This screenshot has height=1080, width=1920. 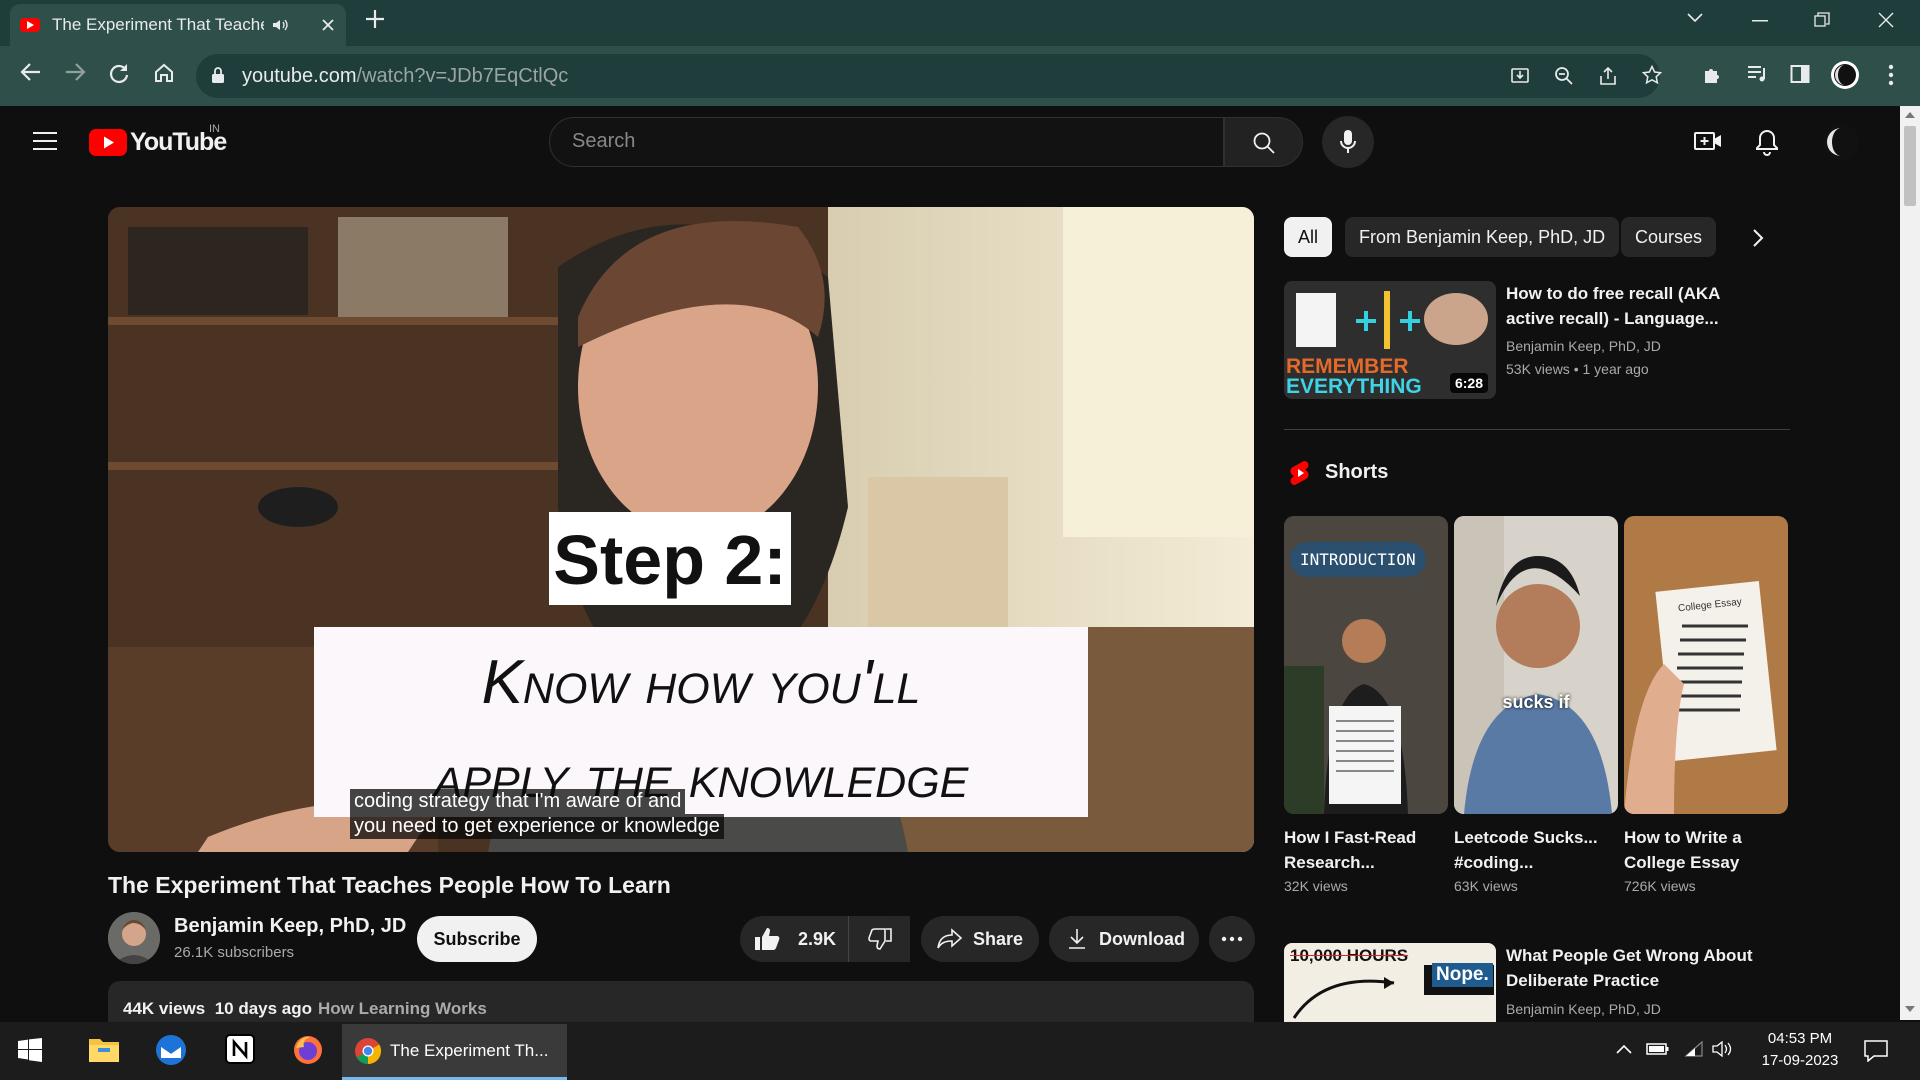 I want to click on region-code: IN, so click(x=214, y=129).